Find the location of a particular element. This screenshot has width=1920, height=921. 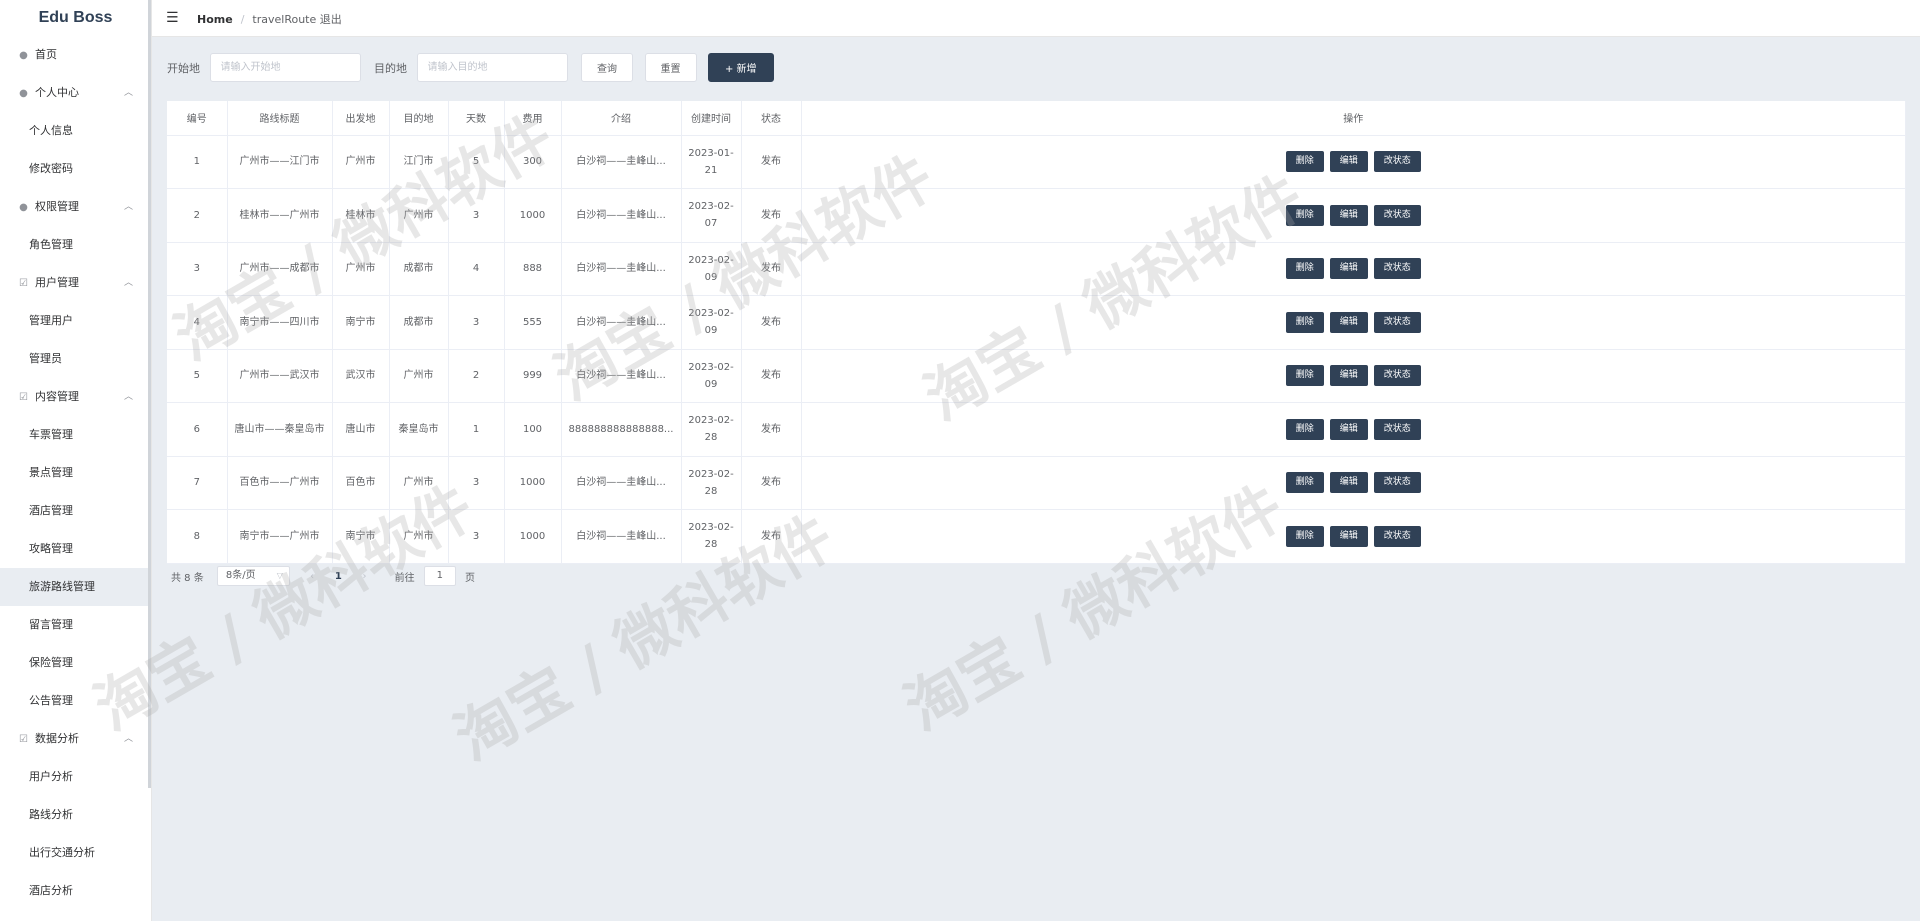

sidebar-item: ● 首页 is located at coordinates (75, 55).